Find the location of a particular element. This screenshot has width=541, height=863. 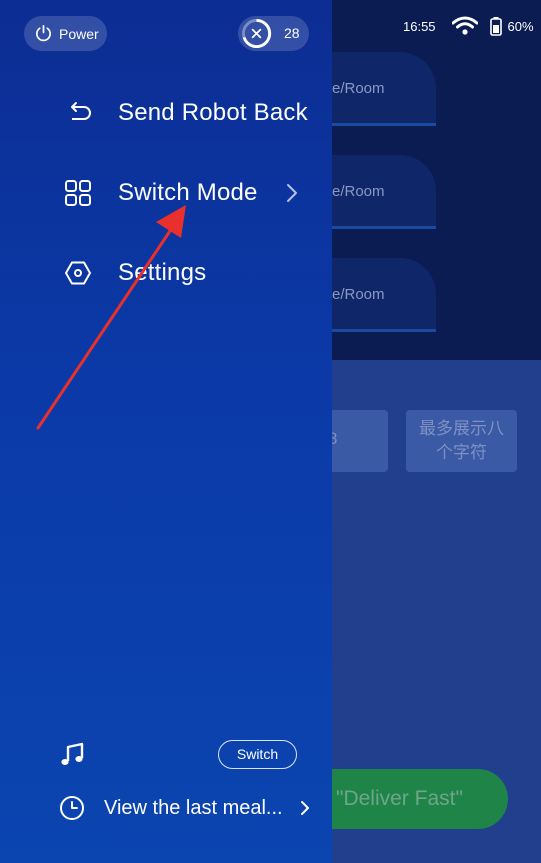

return-icon is located at coordinates (78, 113).